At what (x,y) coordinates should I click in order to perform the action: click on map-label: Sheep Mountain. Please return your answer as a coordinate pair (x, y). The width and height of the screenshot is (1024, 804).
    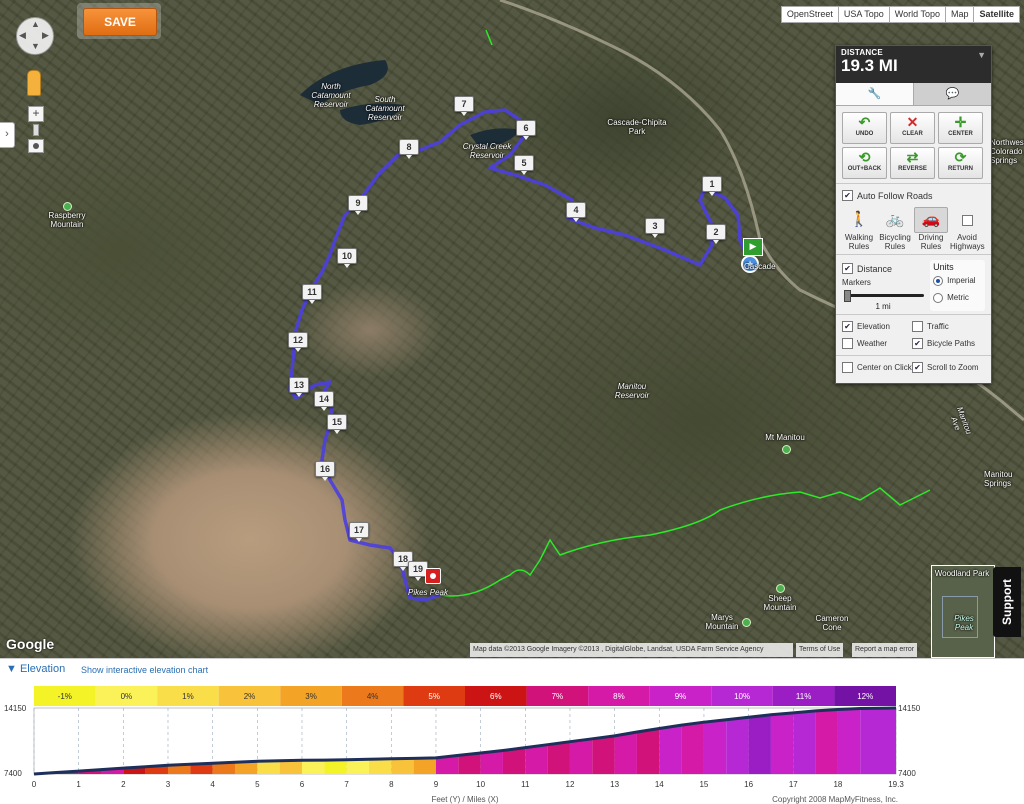
    Looking at the image, I should click on (780, 603).